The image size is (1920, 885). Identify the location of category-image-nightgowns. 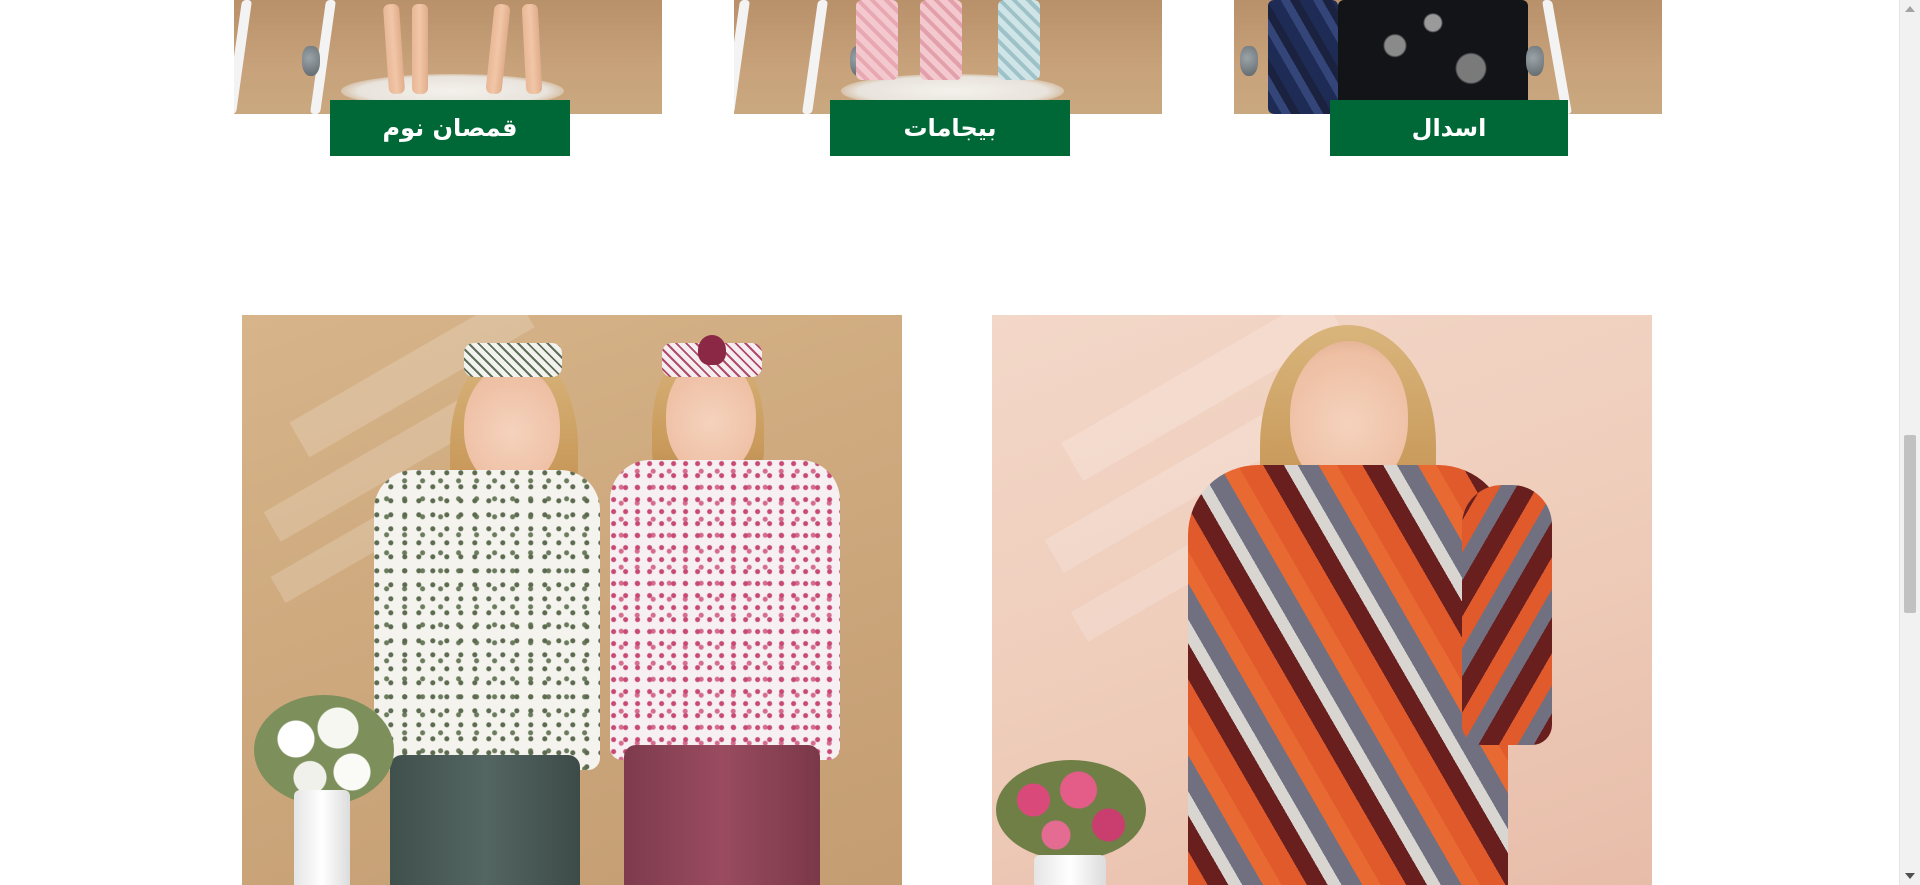
(448, 57).